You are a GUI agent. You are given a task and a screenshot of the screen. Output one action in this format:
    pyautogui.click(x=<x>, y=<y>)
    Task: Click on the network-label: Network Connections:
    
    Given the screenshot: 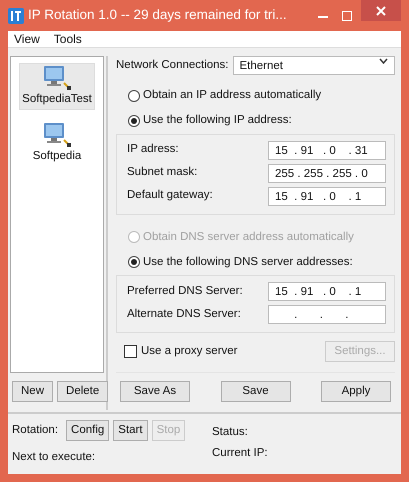 What is the action you would take?
    pyautogui.click(x=172, y=65)
    